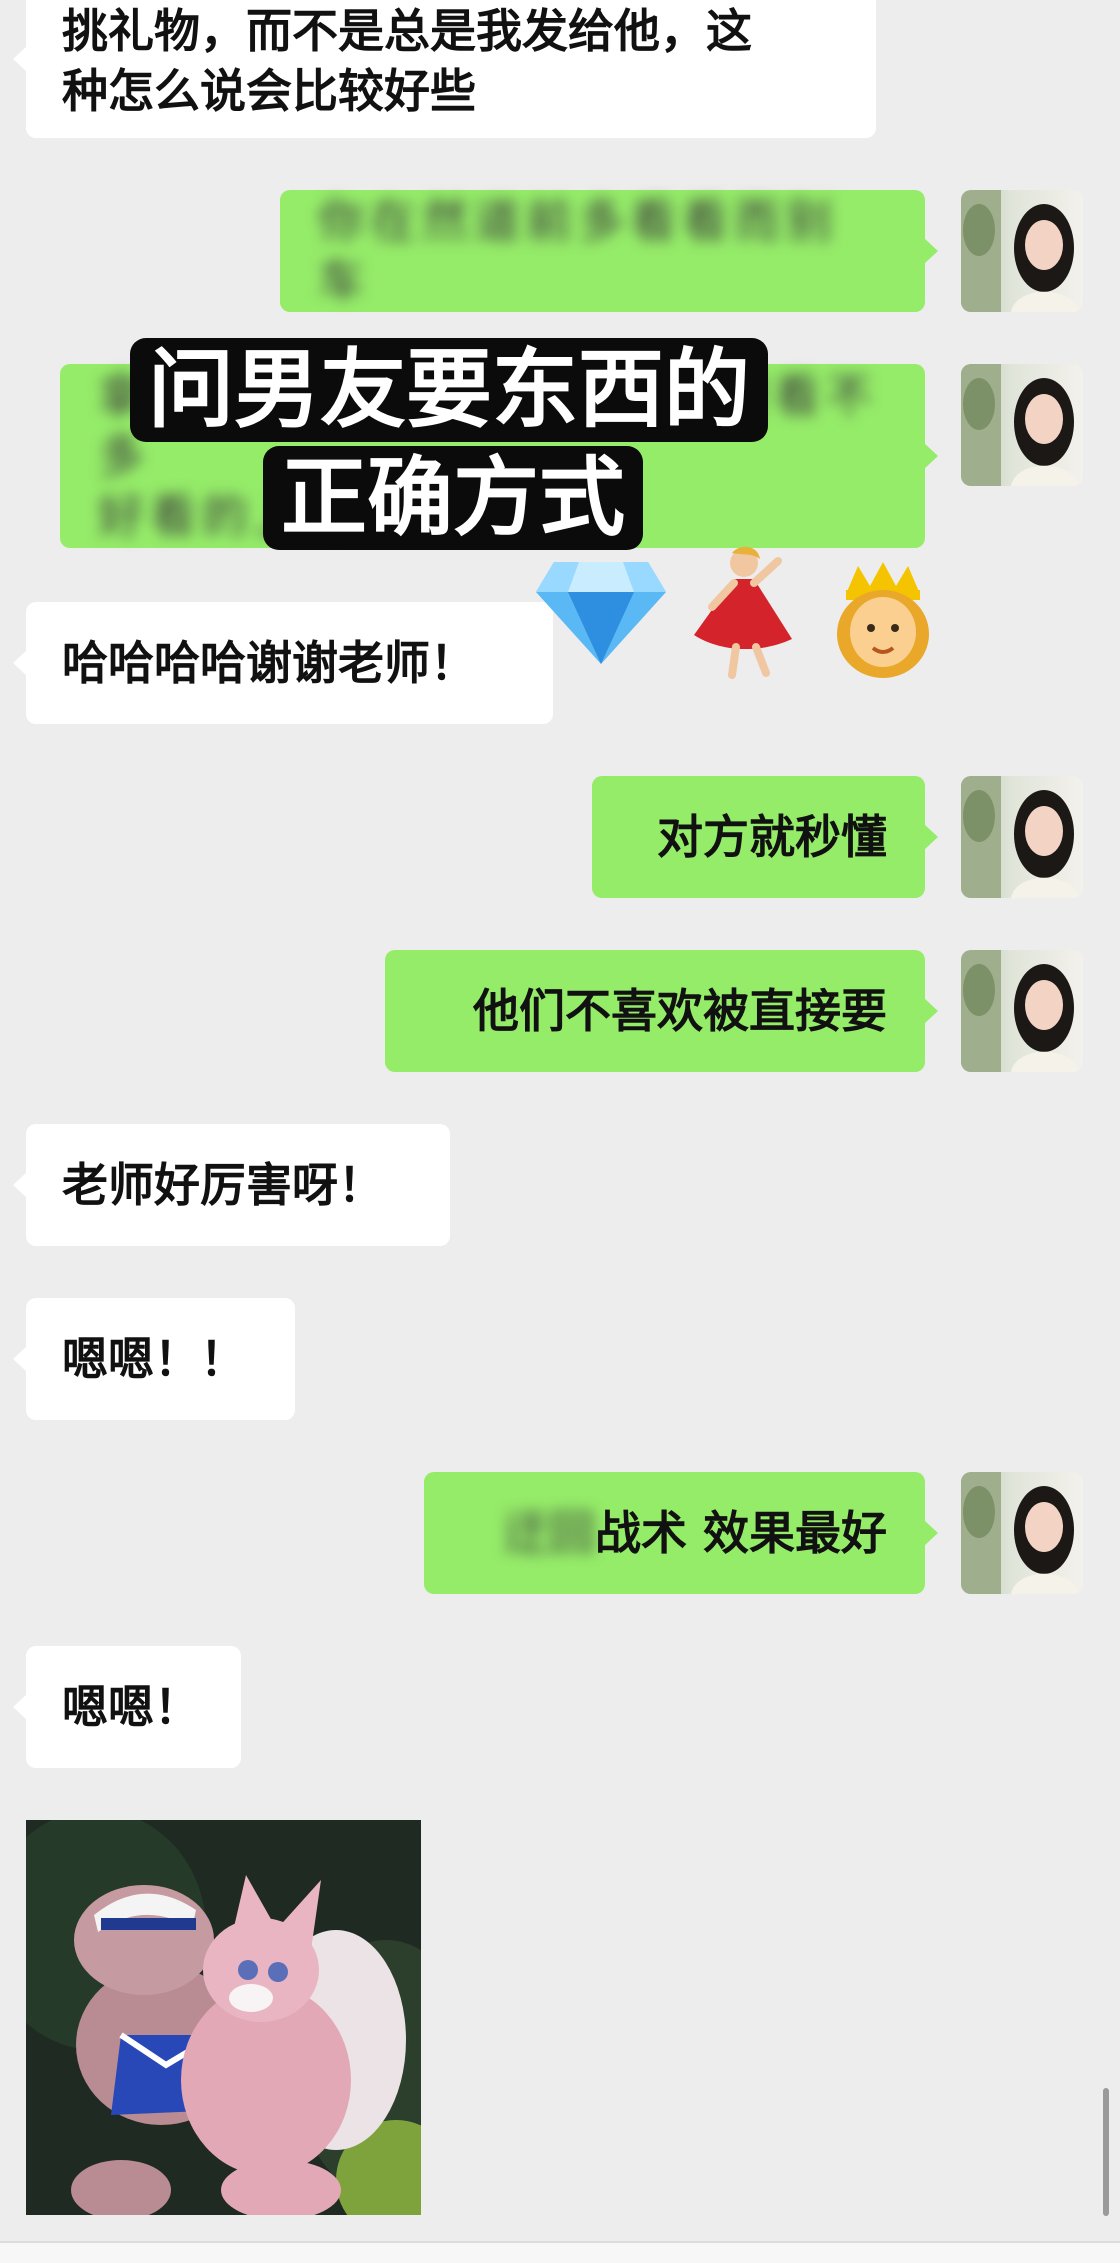 The width and height of the screenshot is (1120, 2263). I want to click on plush-toy-sticker-icon, so click(223, 2017).